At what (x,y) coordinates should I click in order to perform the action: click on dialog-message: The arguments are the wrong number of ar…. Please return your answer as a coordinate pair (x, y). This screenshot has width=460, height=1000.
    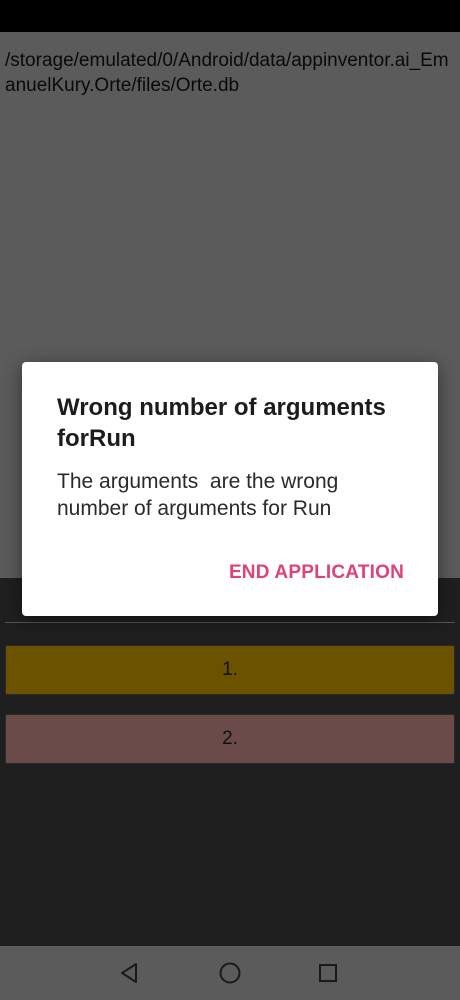
    Looking at the image, I should click on (201, 495).